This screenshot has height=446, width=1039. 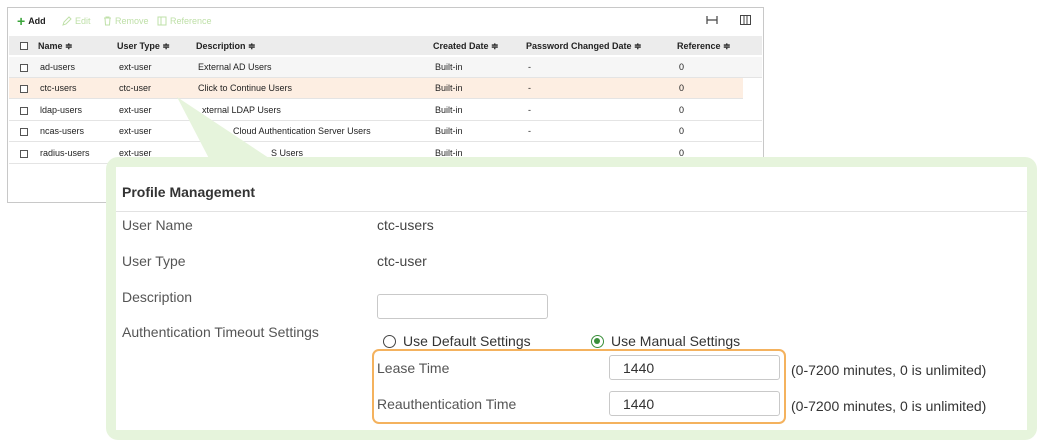 What do you see at coordinates (58, 67) in the screenshot?
I see `cell-name: ad-users` at bounding box center [58, 67].